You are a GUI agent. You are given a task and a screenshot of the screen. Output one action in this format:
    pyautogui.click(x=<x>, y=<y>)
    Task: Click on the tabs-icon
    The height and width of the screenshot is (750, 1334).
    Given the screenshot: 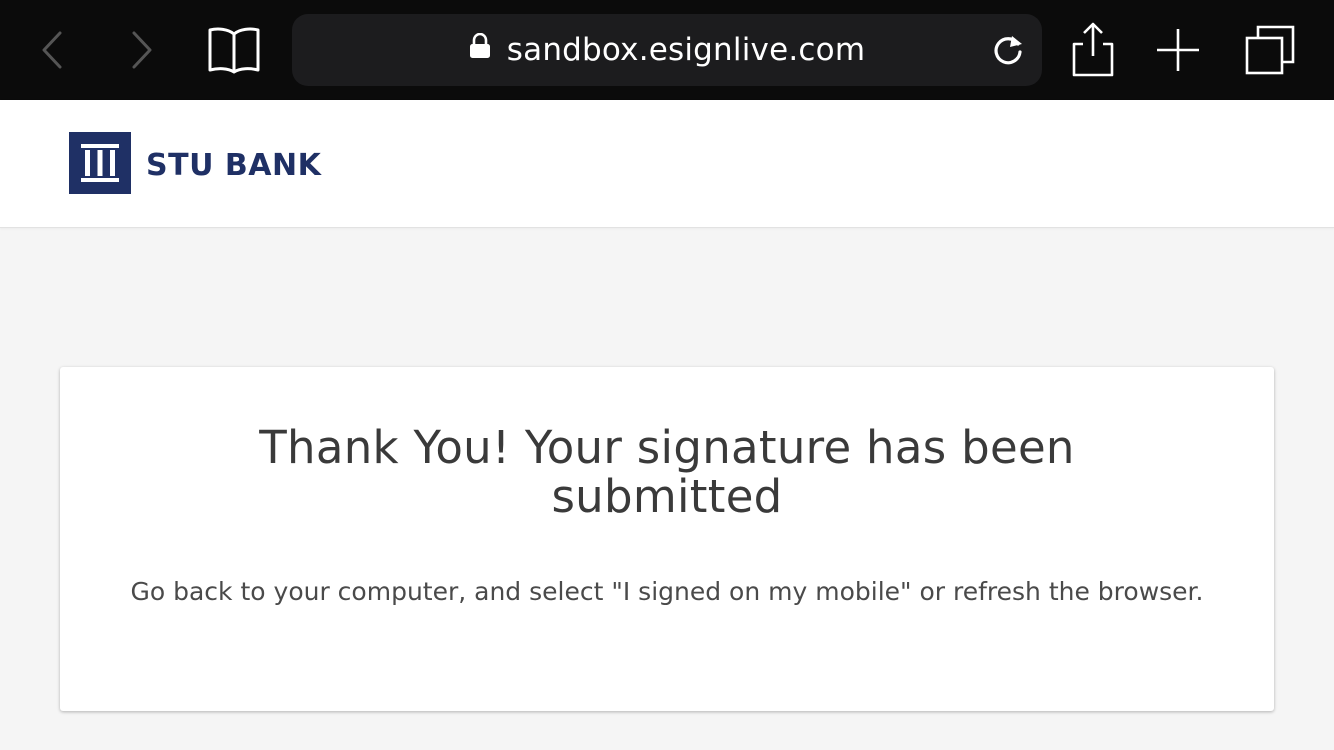 What is the action you would take?
    pyautogui.click(x=1270, y=50)
    